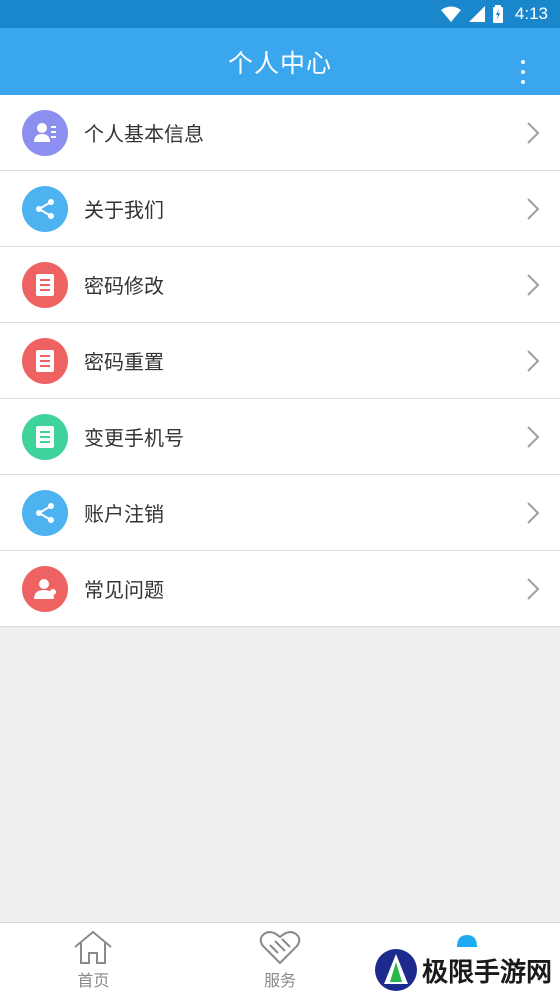 The height and width of the screenshot is (996, 560). Describe the element at coordinates (45, 132) in the screenshot. I see `profile-card-icon` at that location.